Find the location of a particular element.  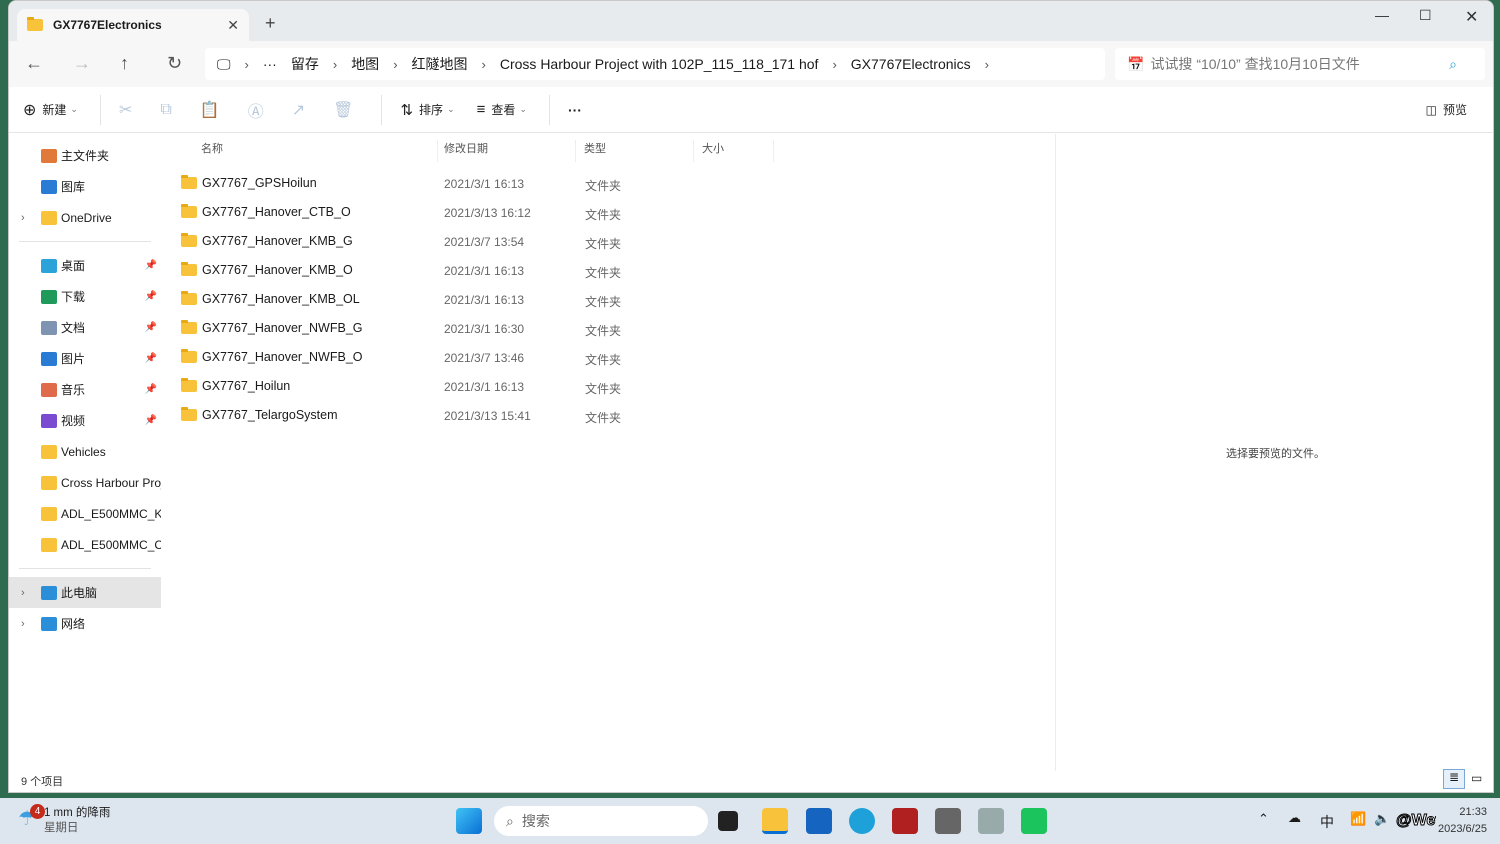

column-header-date: 修改日期 is located at coordinates (506, 151).